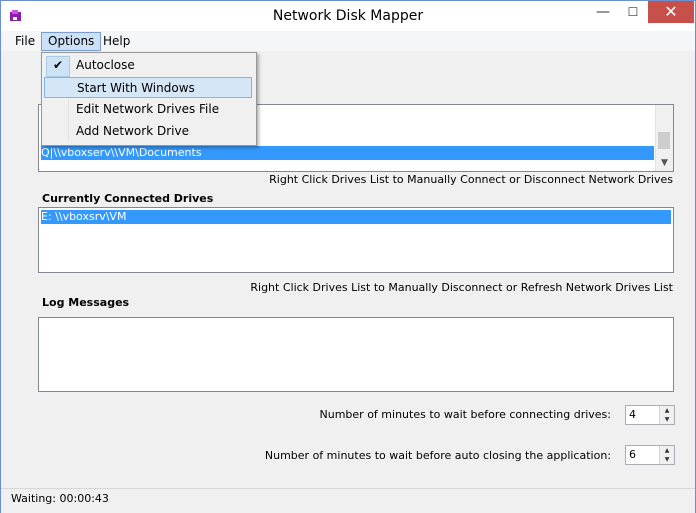 Image resolution: width=696 pixels, height=513 pixels. What do you see at coordinates (347, 153) in the screenshot?
I see `list-item: Q|\\vboxserv\\VM\Documents` at bounding box center [347, 153].